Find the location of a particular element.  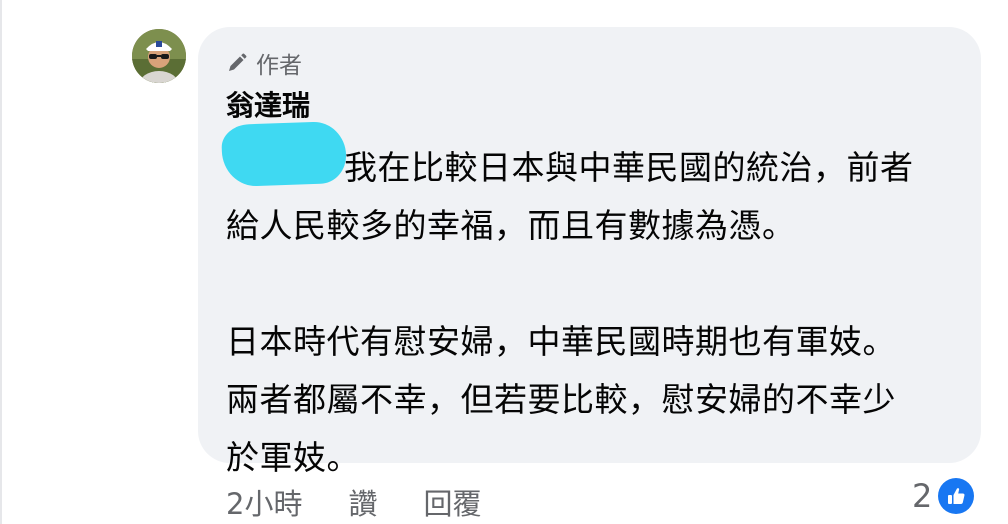

like-button: 讚 is located at coordinates (362, 502).